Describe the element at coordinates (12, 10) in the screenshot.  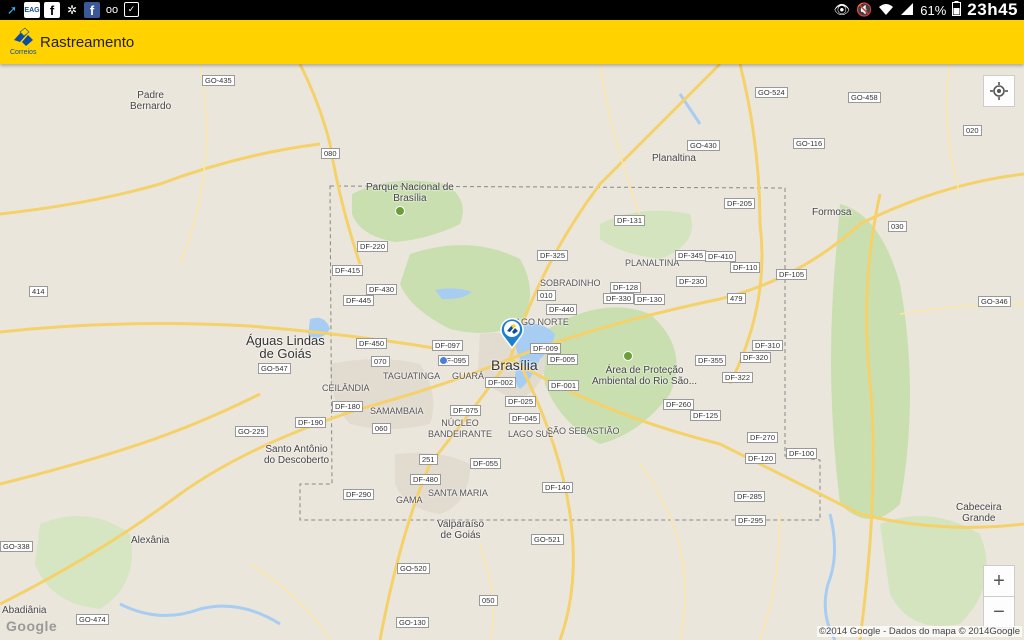
I see `arrow-icon: ➚` at that location.